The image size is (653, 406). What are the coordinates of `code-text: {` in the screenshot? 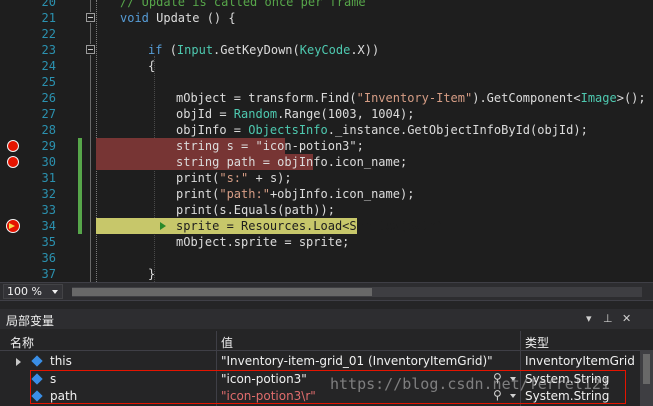 It's located at (152, 66).